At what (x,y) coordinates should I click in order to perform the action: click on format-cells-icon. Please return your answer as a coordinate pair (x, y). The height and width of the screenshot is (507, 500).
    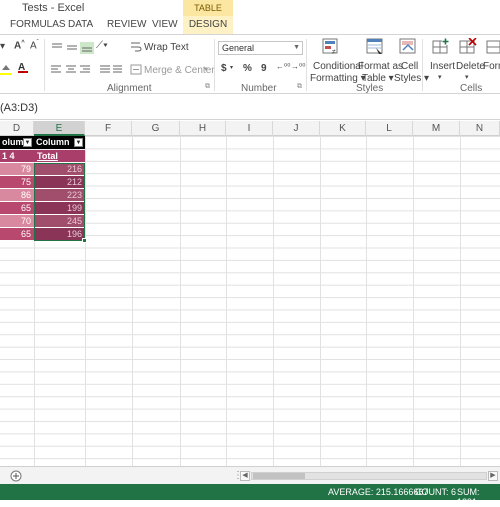
    Looking at the image, I should click on (493, 47).